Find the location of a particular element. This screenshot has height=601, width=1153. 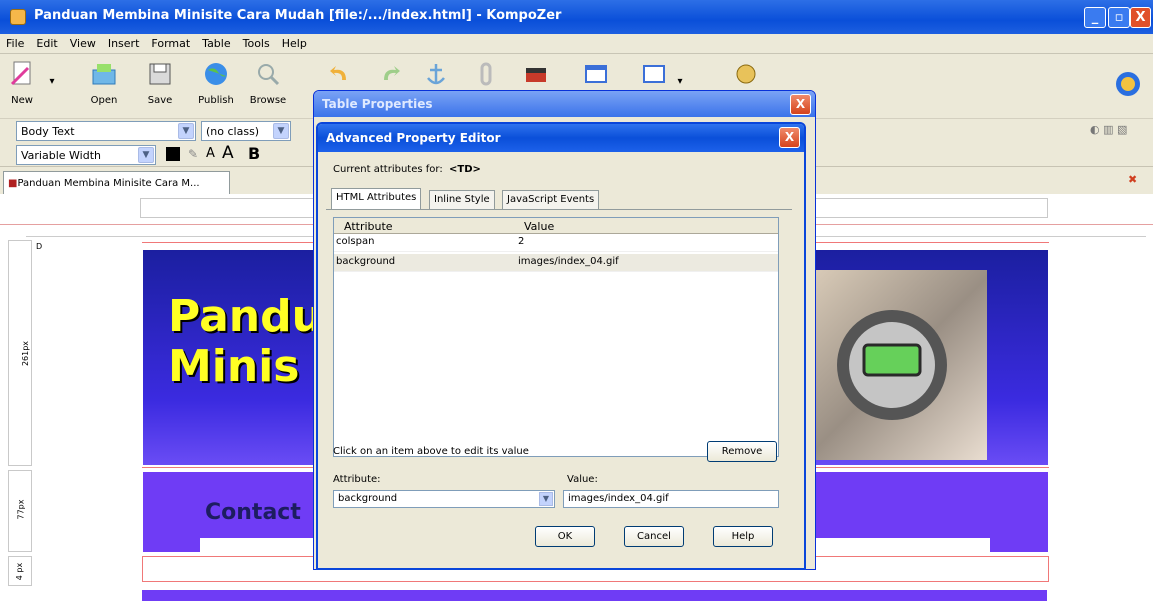

menu-insert: Insert is located at coordinates (124, 42).